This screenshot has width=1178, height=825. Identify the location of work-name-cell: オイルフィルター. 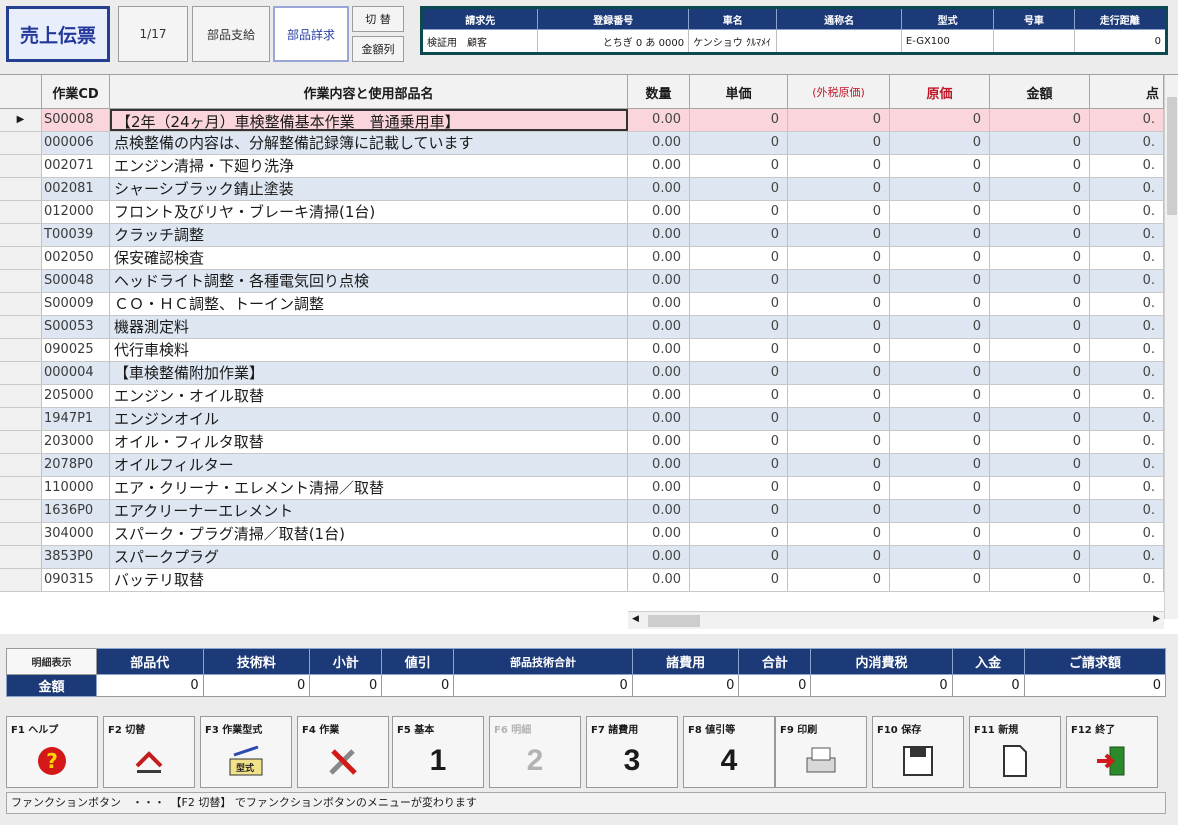
(369, 465).